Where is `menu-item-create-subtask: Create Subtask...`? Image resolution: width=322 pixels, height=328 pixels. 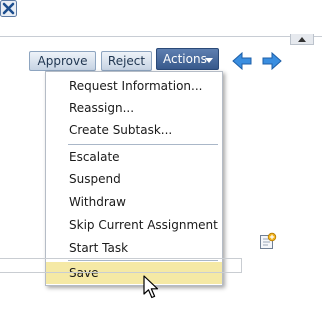 menu-item-create-subtask: Create Subtask... is located at coordinates (134, 130).